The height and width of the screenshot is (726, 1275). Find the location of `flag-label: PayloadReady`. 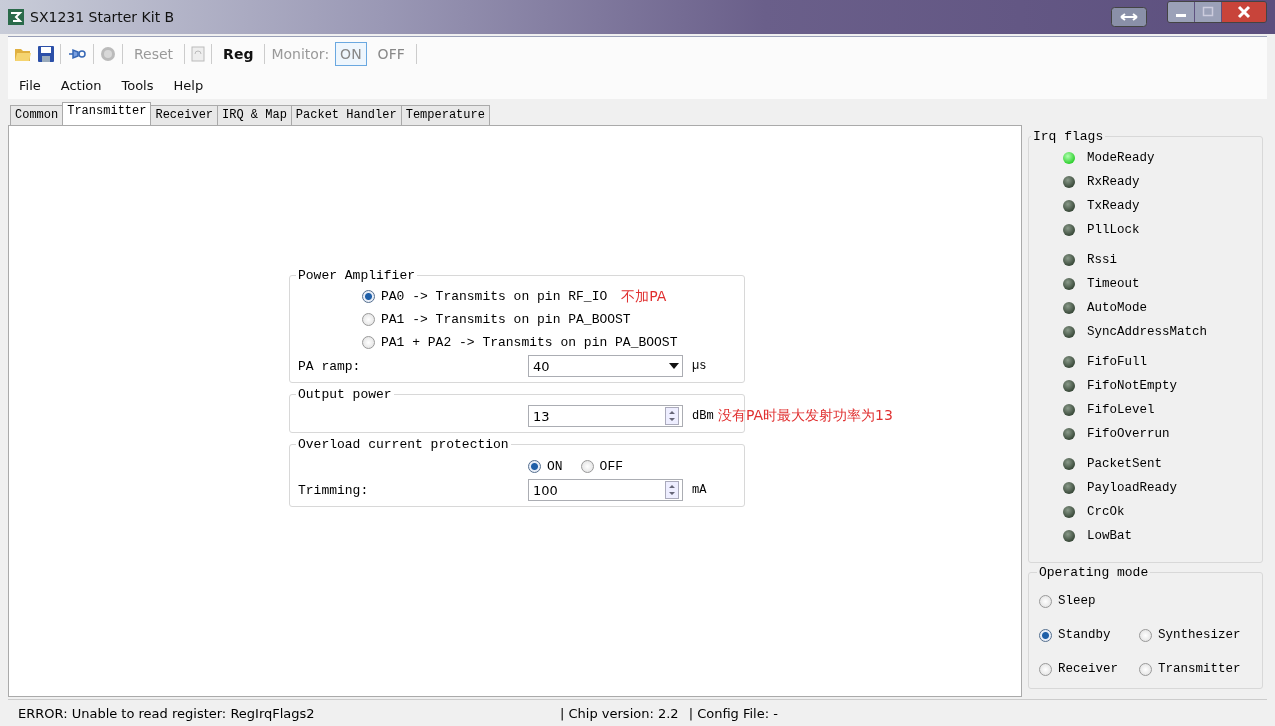

flag-label: PayloadReady is located at coordinates (1132, 488).